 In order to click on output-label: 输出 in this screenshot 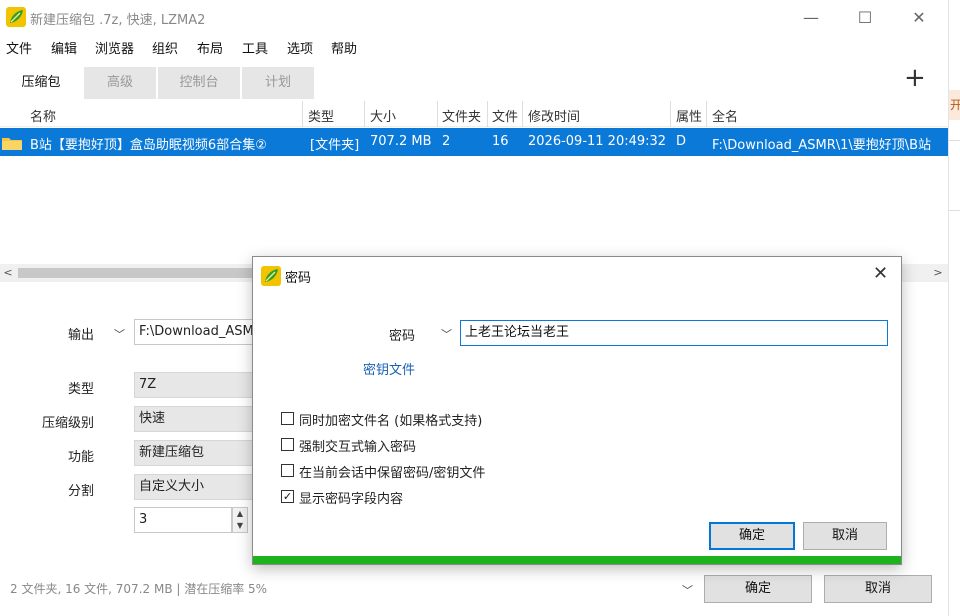, I will do `click(80, 335)`.